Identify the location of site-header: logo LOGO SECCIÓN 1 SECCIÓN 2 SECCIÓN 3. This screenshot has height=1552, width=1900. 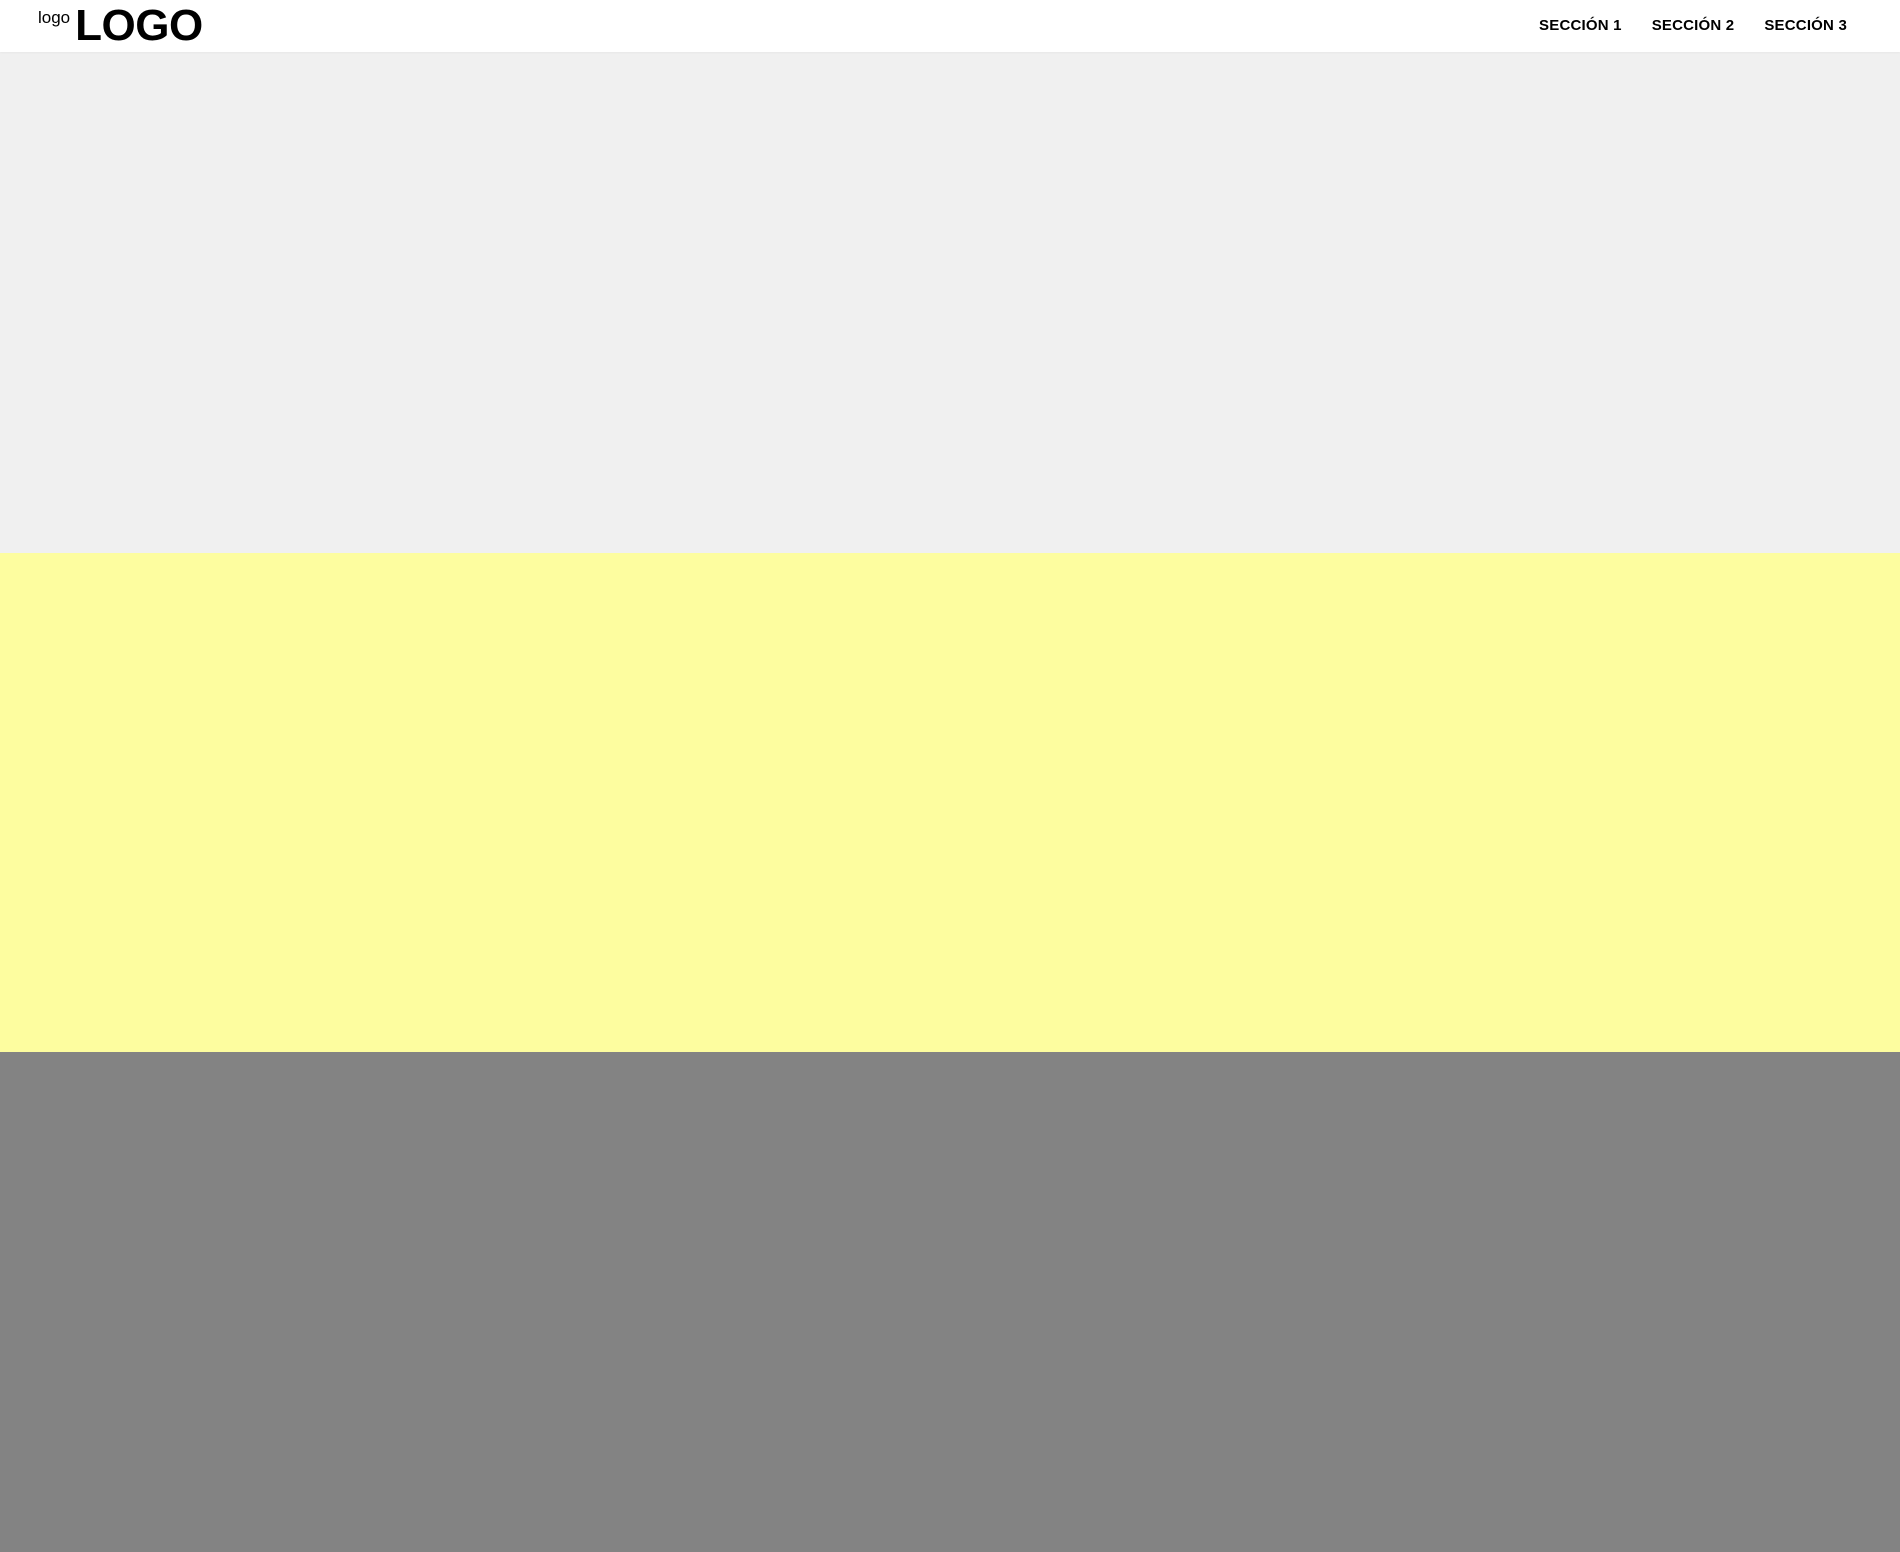
(950, 26).